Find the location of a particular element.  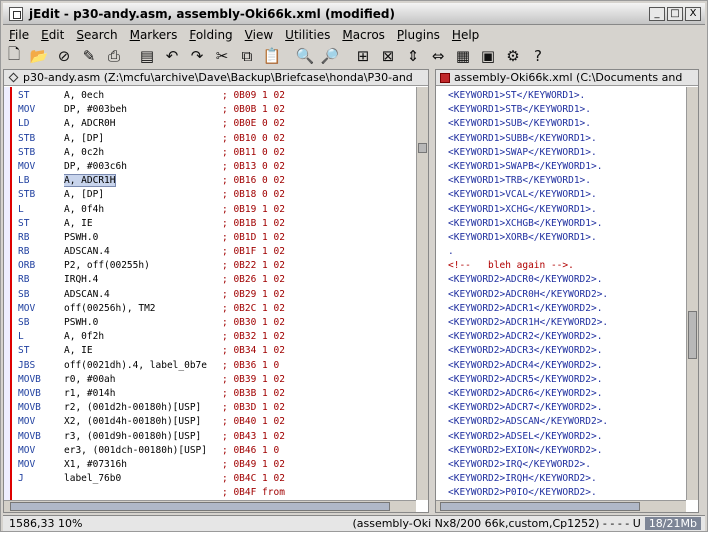

open-file-icon: 📂 is located at coordinates (39, 56).